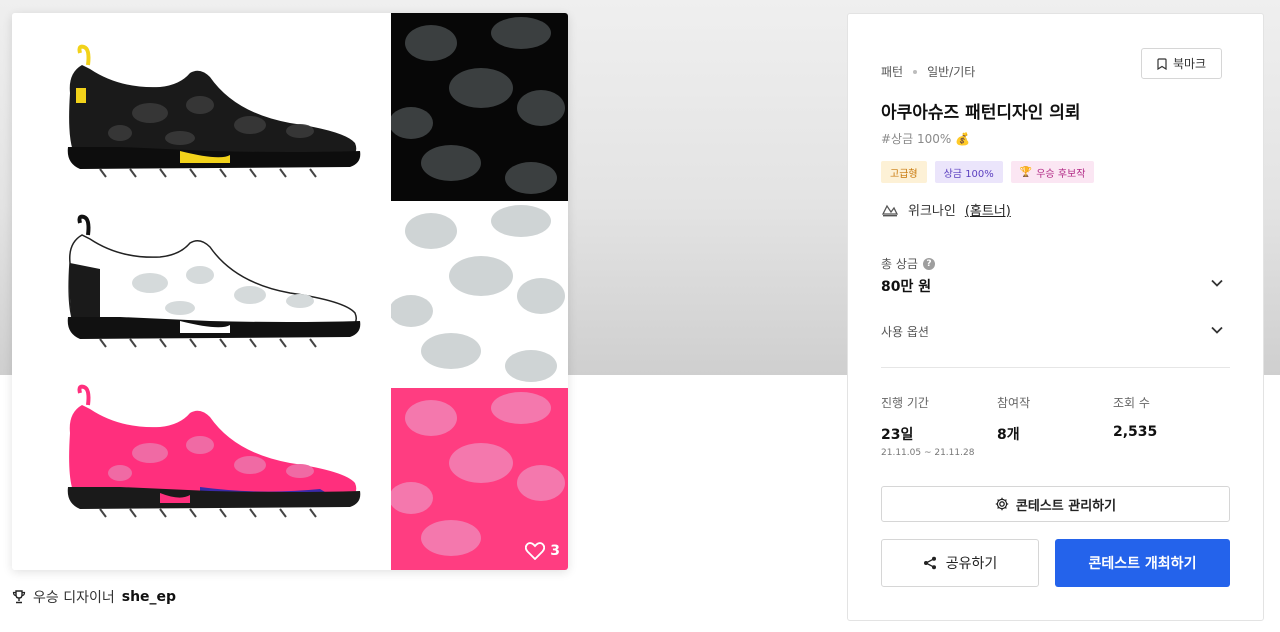 The width and height of the screenshot is (1280, 632). I want to click on gear-icon, so click(1002, 504).